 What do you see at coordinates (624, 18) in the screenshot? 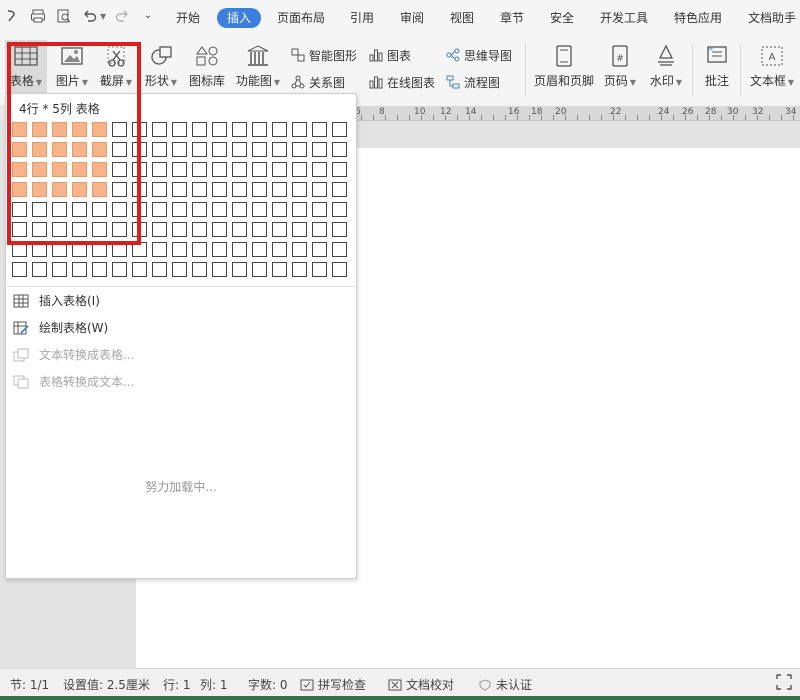
I see `tab-developer: 开发工具` at bounding box center [624, 18].